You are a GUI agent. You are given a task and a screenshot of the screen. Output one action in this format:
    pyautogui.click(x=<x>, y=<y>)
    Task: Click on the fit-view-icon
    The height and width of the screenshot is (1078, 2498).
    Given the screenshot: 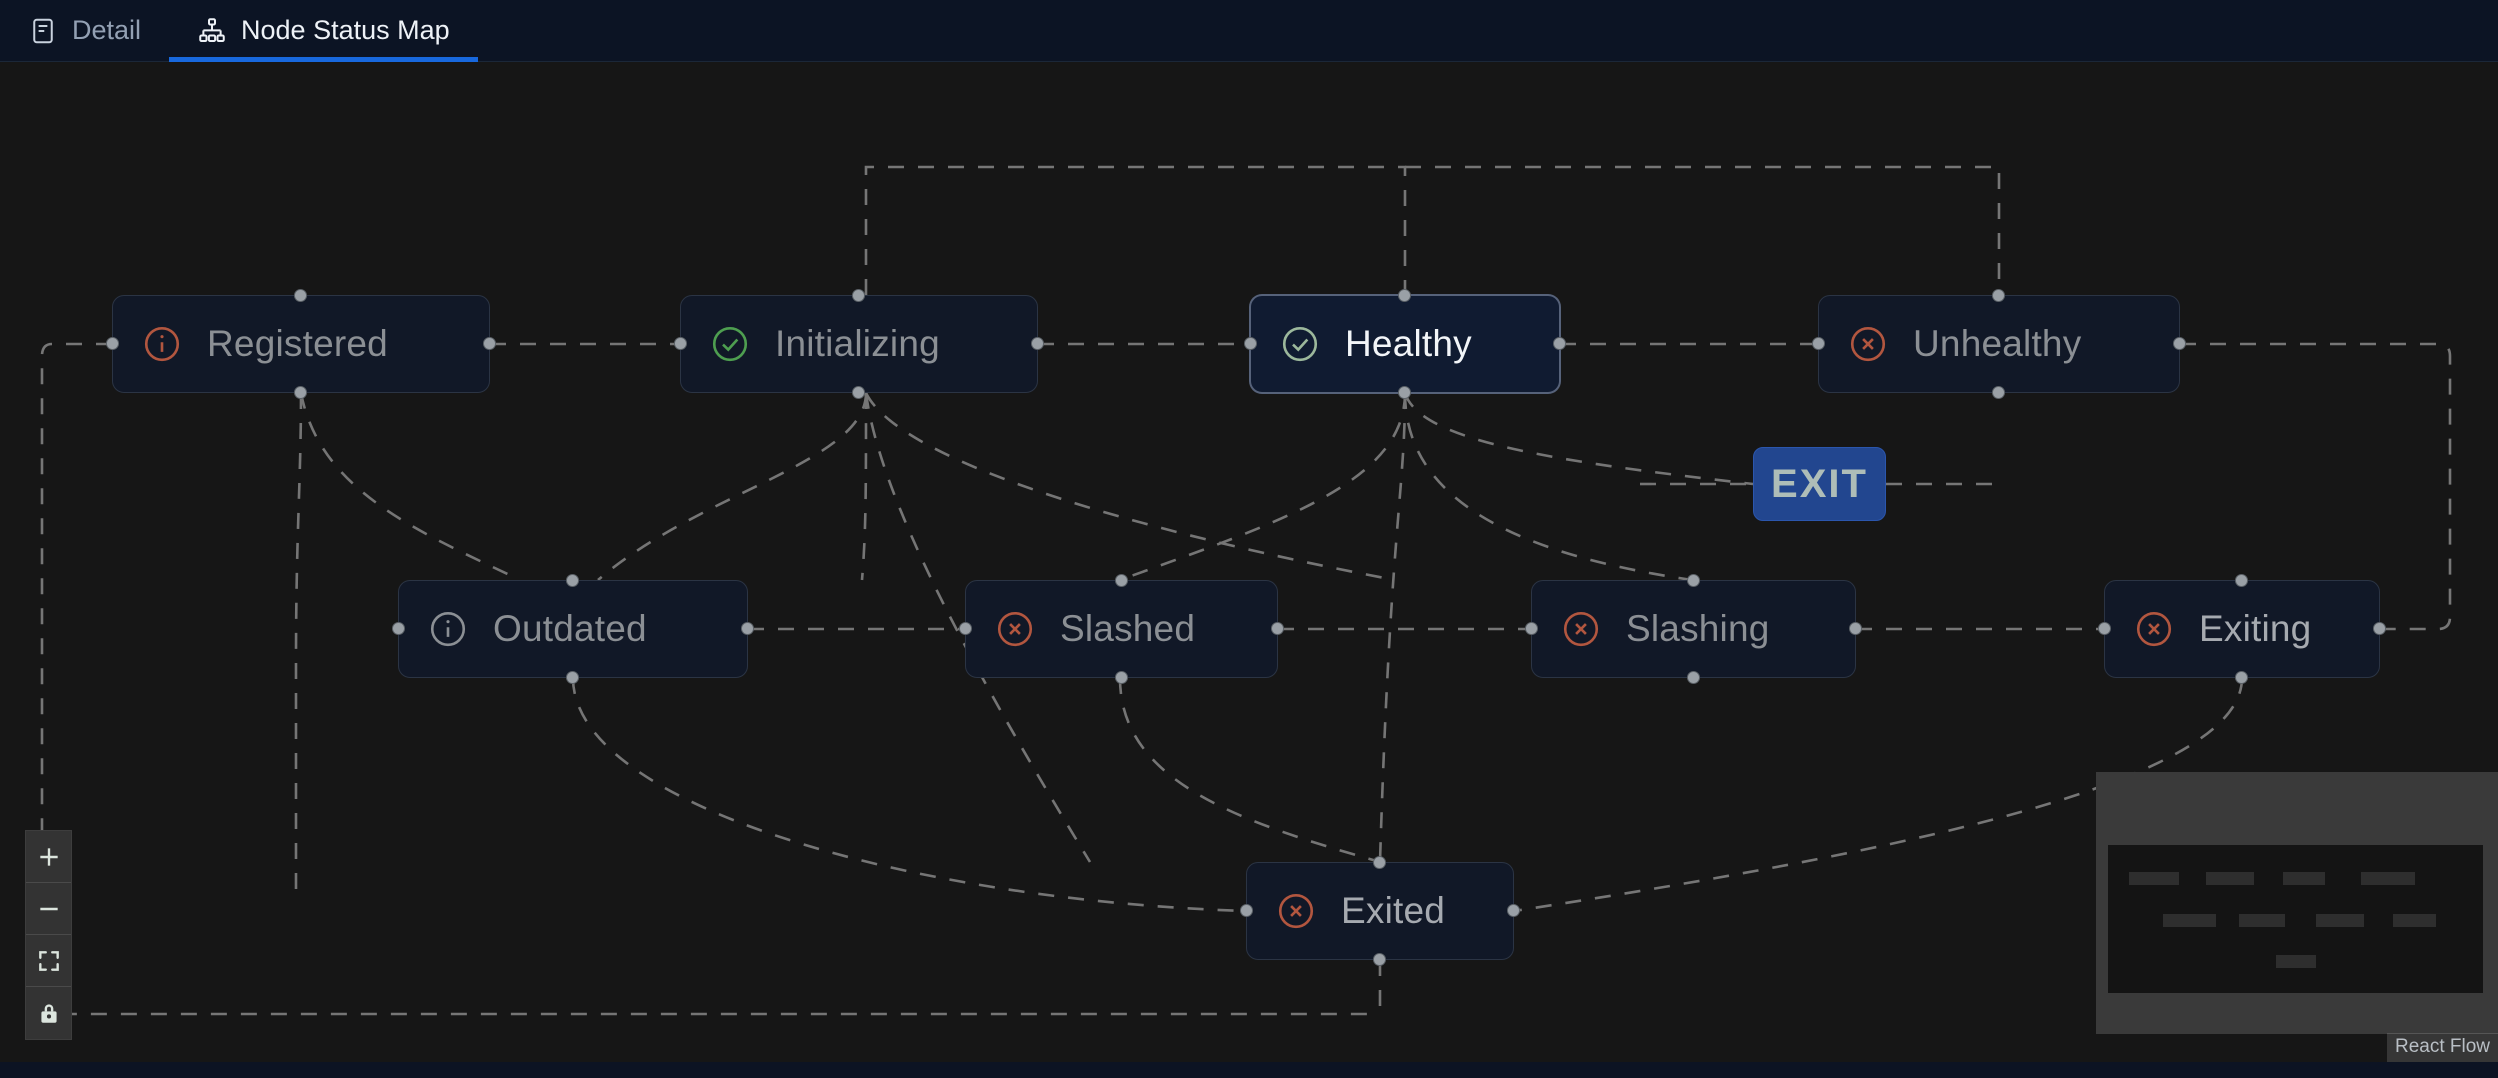 What is the action you would take?
    pyautogui.click(x=49, y=961)
    